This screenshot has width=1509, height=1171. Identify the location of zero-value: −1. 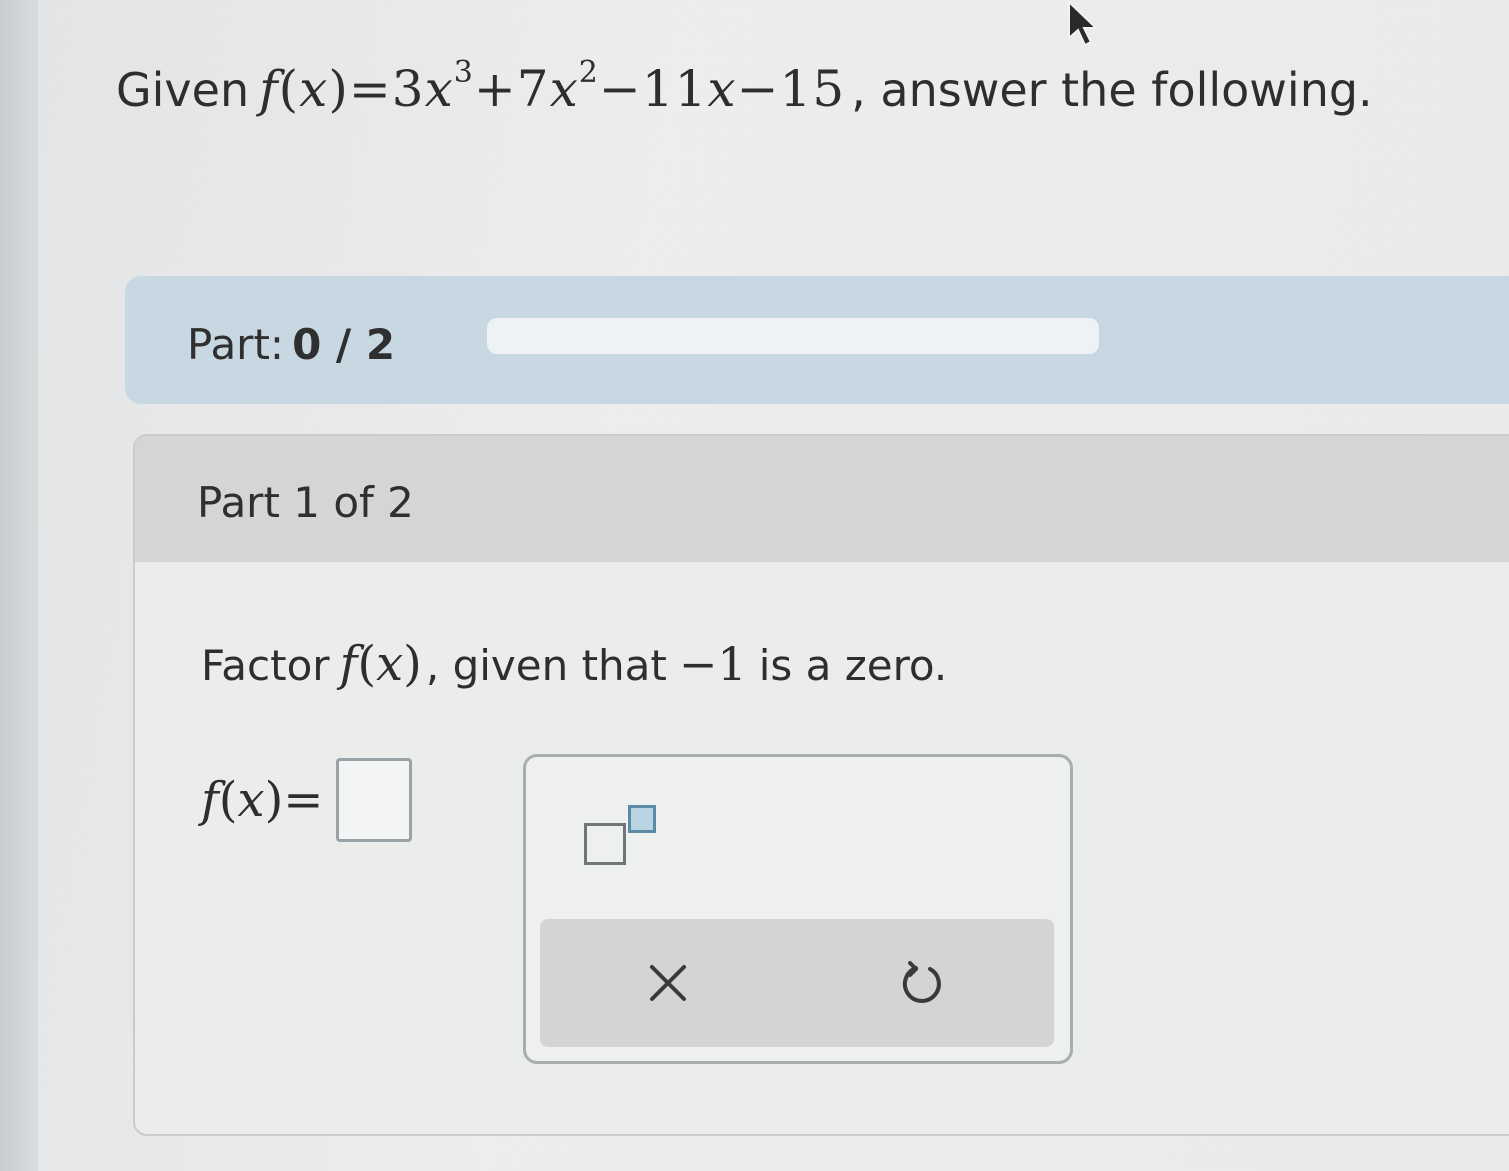
(712, 664).